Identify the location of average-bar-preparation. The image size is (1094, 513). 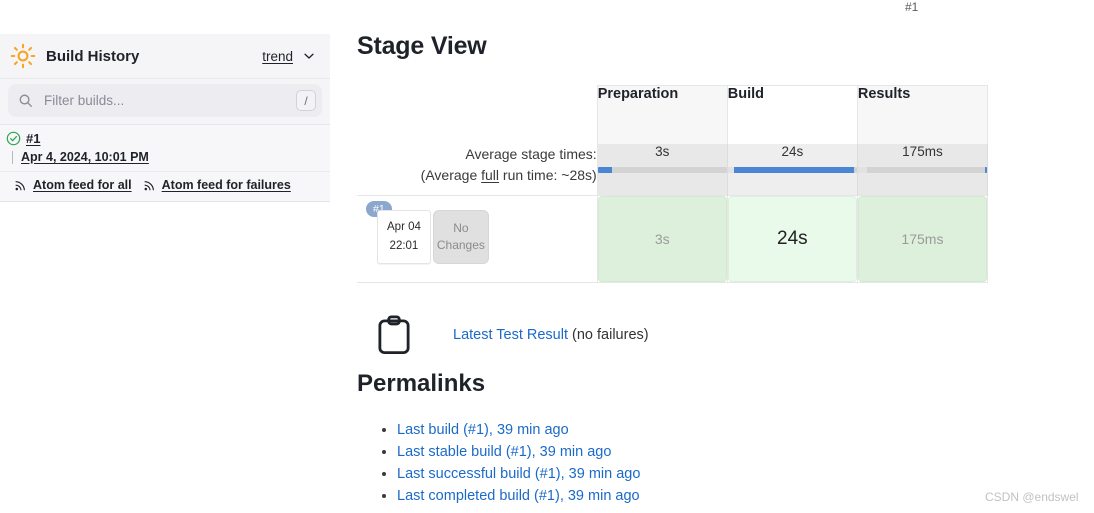
(662, 169).